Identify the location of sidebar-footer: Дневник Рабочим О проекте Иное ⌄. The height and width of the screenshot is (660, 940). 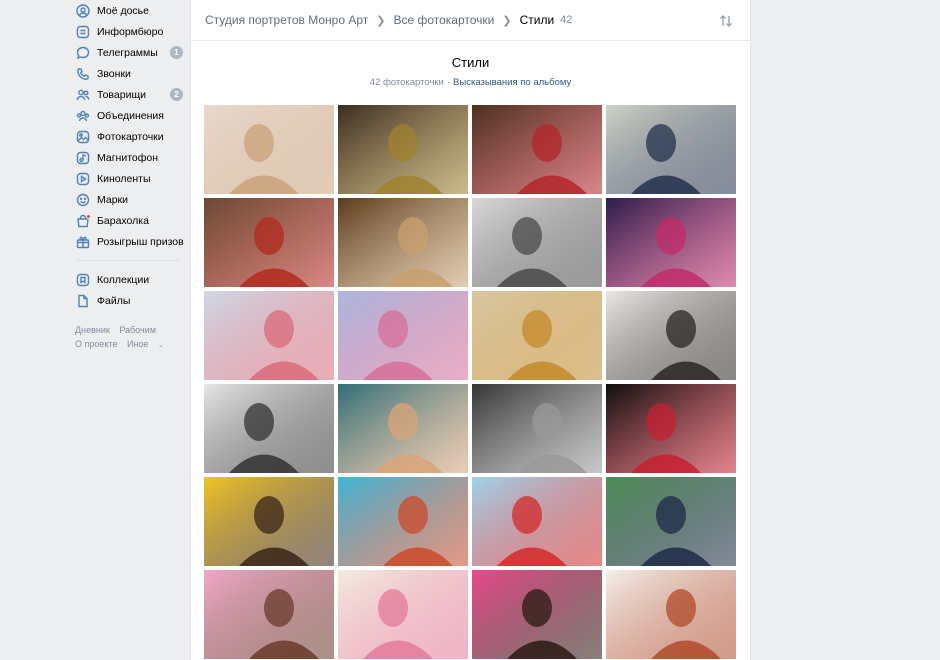
(128, 338).